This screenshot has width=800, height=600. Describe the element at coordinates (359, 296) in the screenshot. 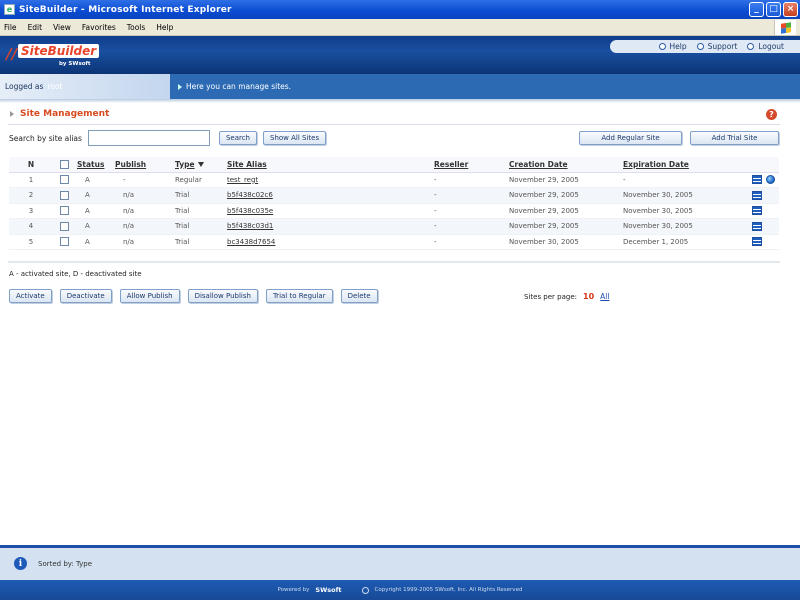

I see `delete-button: Delete` at that location.